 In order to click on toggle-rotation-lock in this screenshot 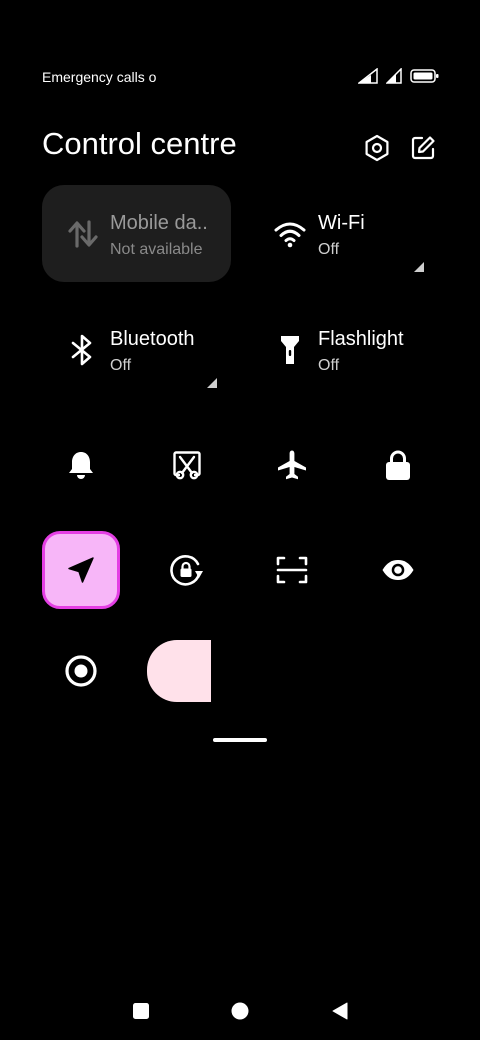, I will do `click(187, 570)`.